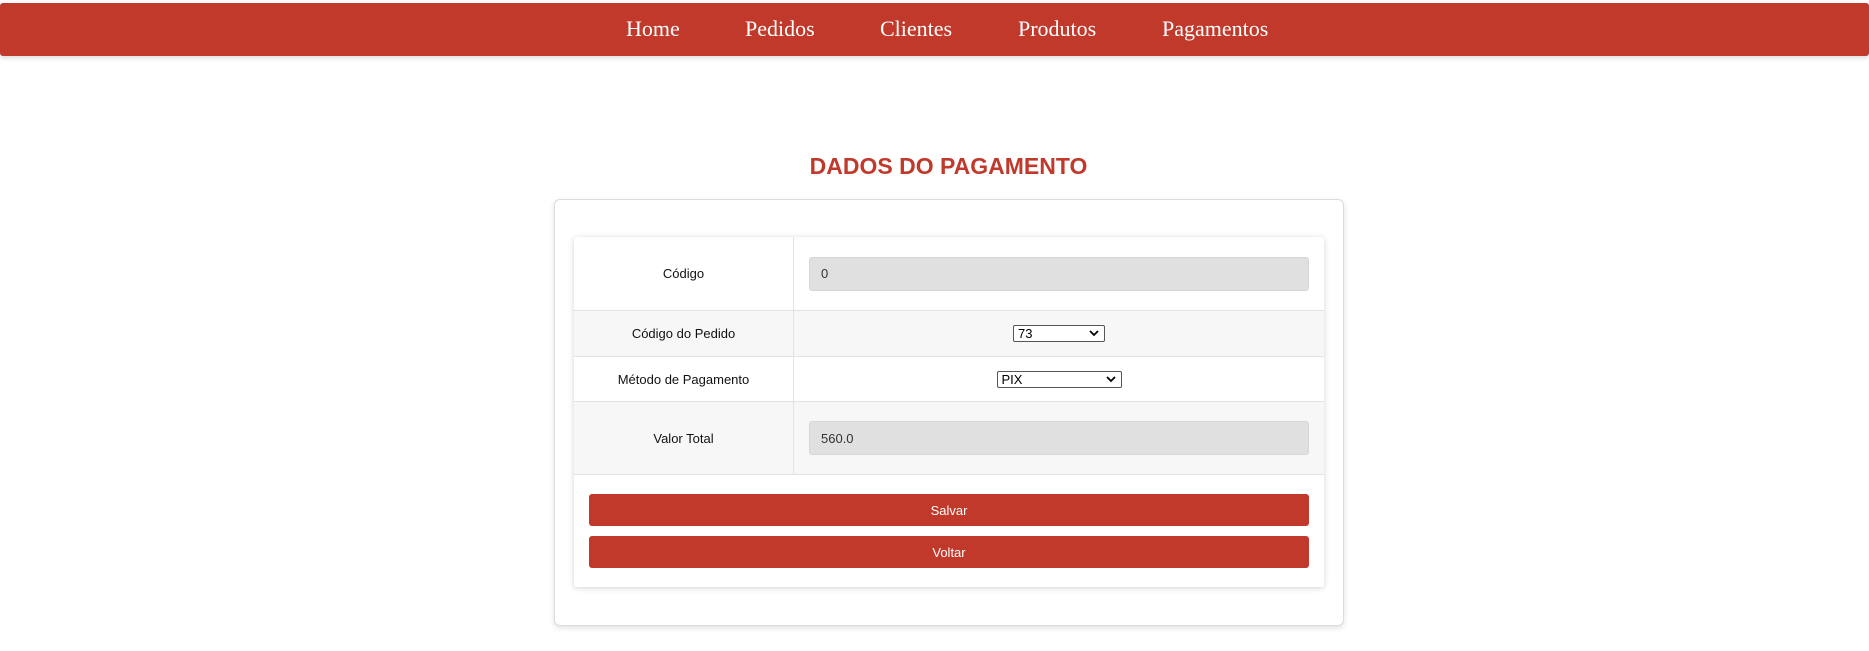  Describe the element at coordinates (949, 552) in the screenshot. I see `back-button: Voltar` at that location.